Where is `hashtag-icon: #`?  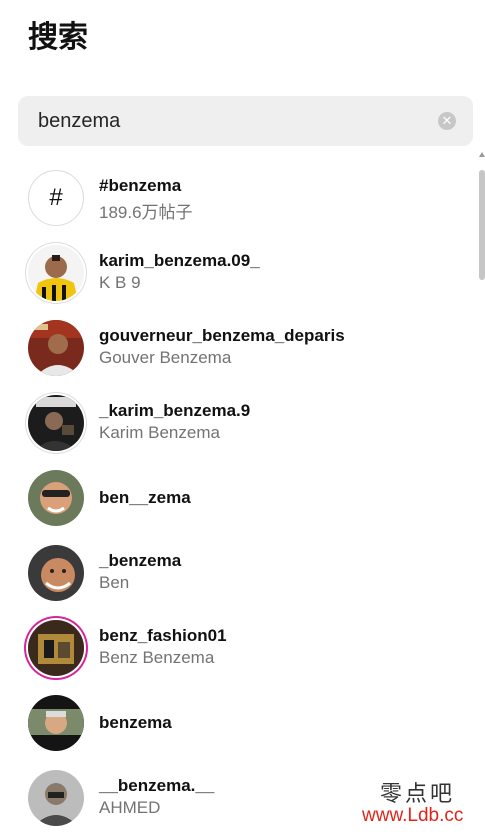
hashtag-icon: # is located at coordinates (56, 198).